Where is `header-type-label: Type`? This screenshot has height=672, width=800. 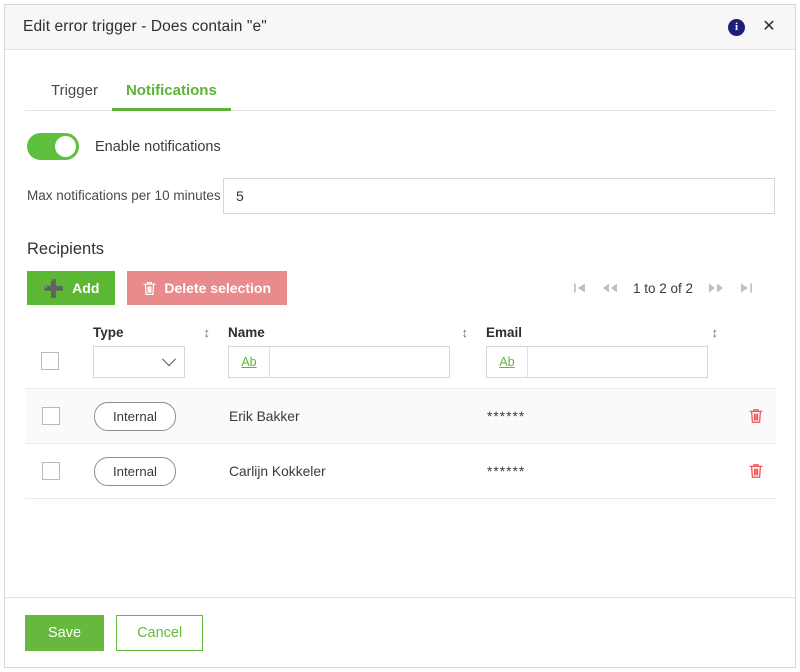 header-type-label: Type is located at coordinates (108, 332).